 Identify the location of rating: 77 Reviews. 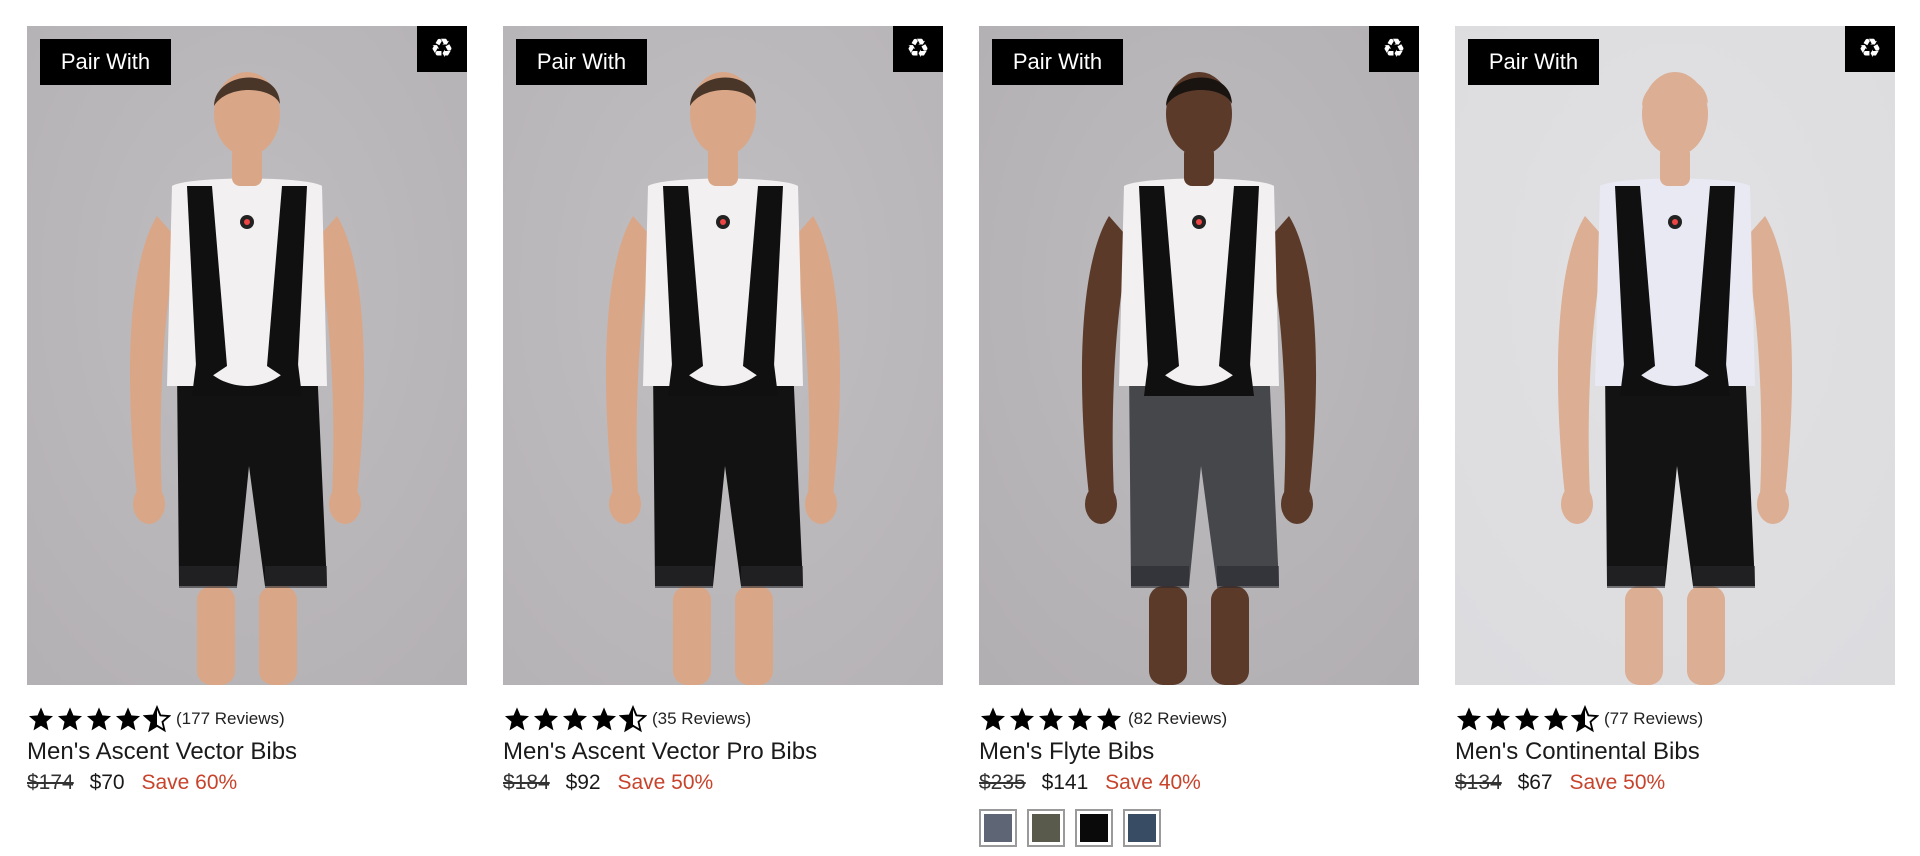
(1675, 719).